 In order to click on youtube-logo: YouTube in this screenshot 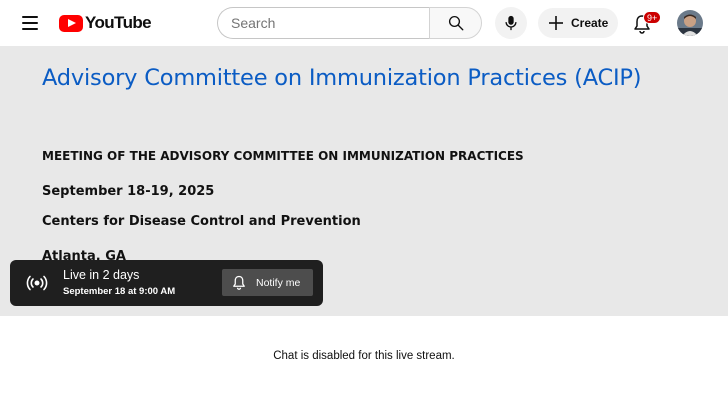, I will do `click(105, 23)`.